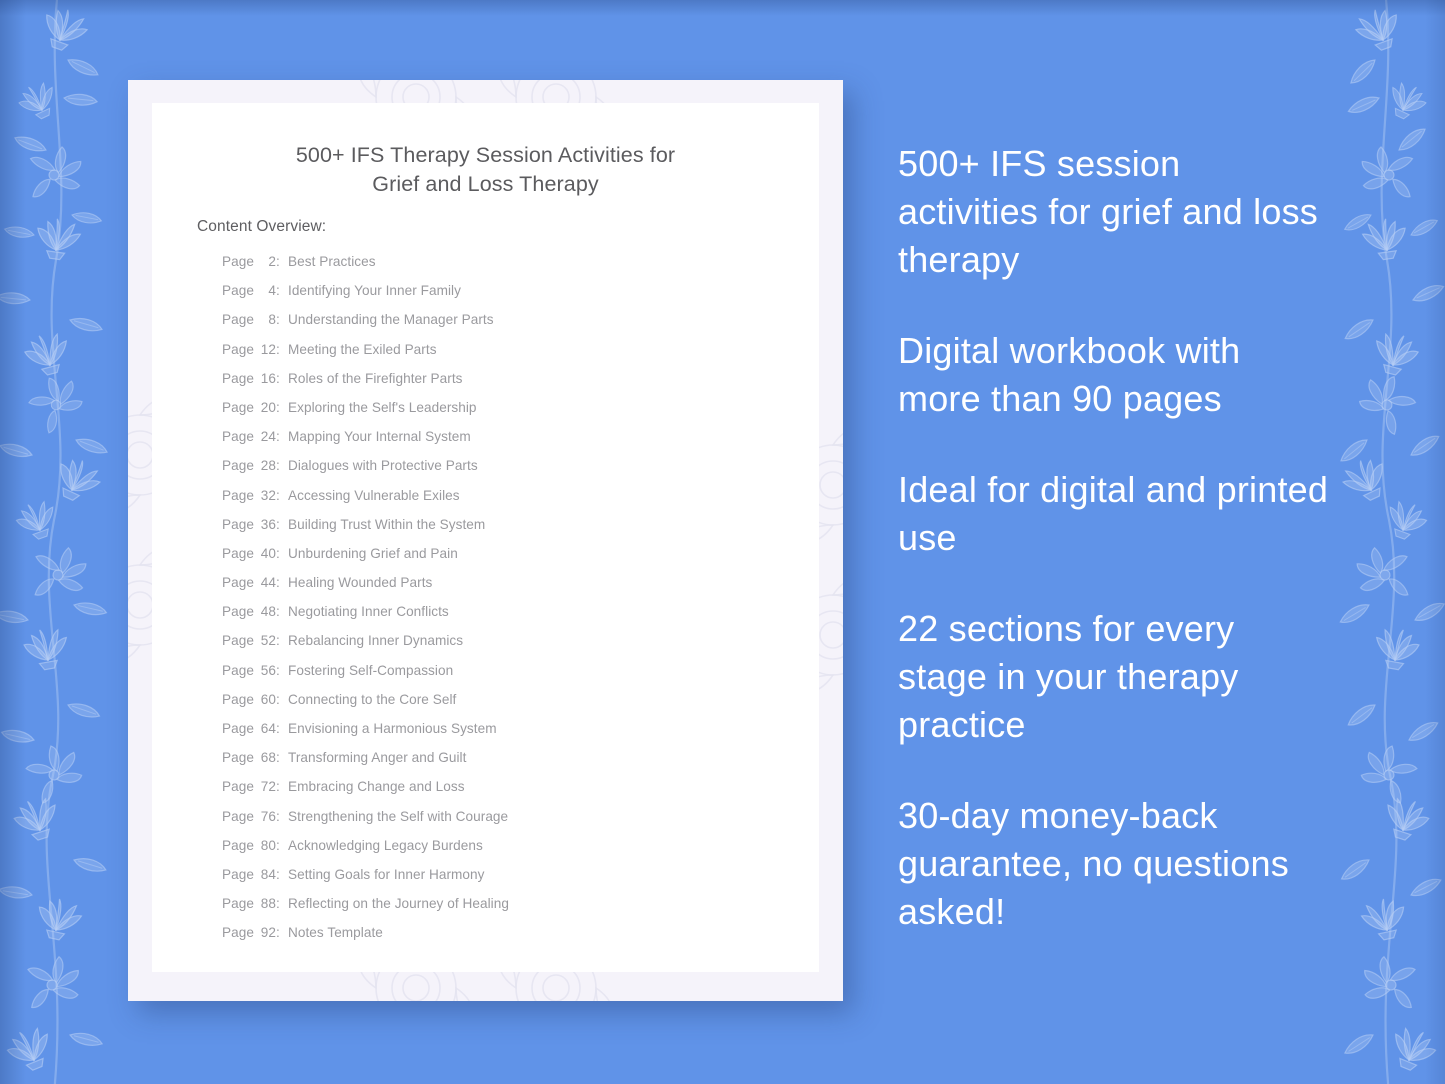  What do you see at coordinates (512, 640) in the screenshot?
I see `toc-entry: Page 52: Rebalancing Inner Dynamics` at bounding box center [512, 640].